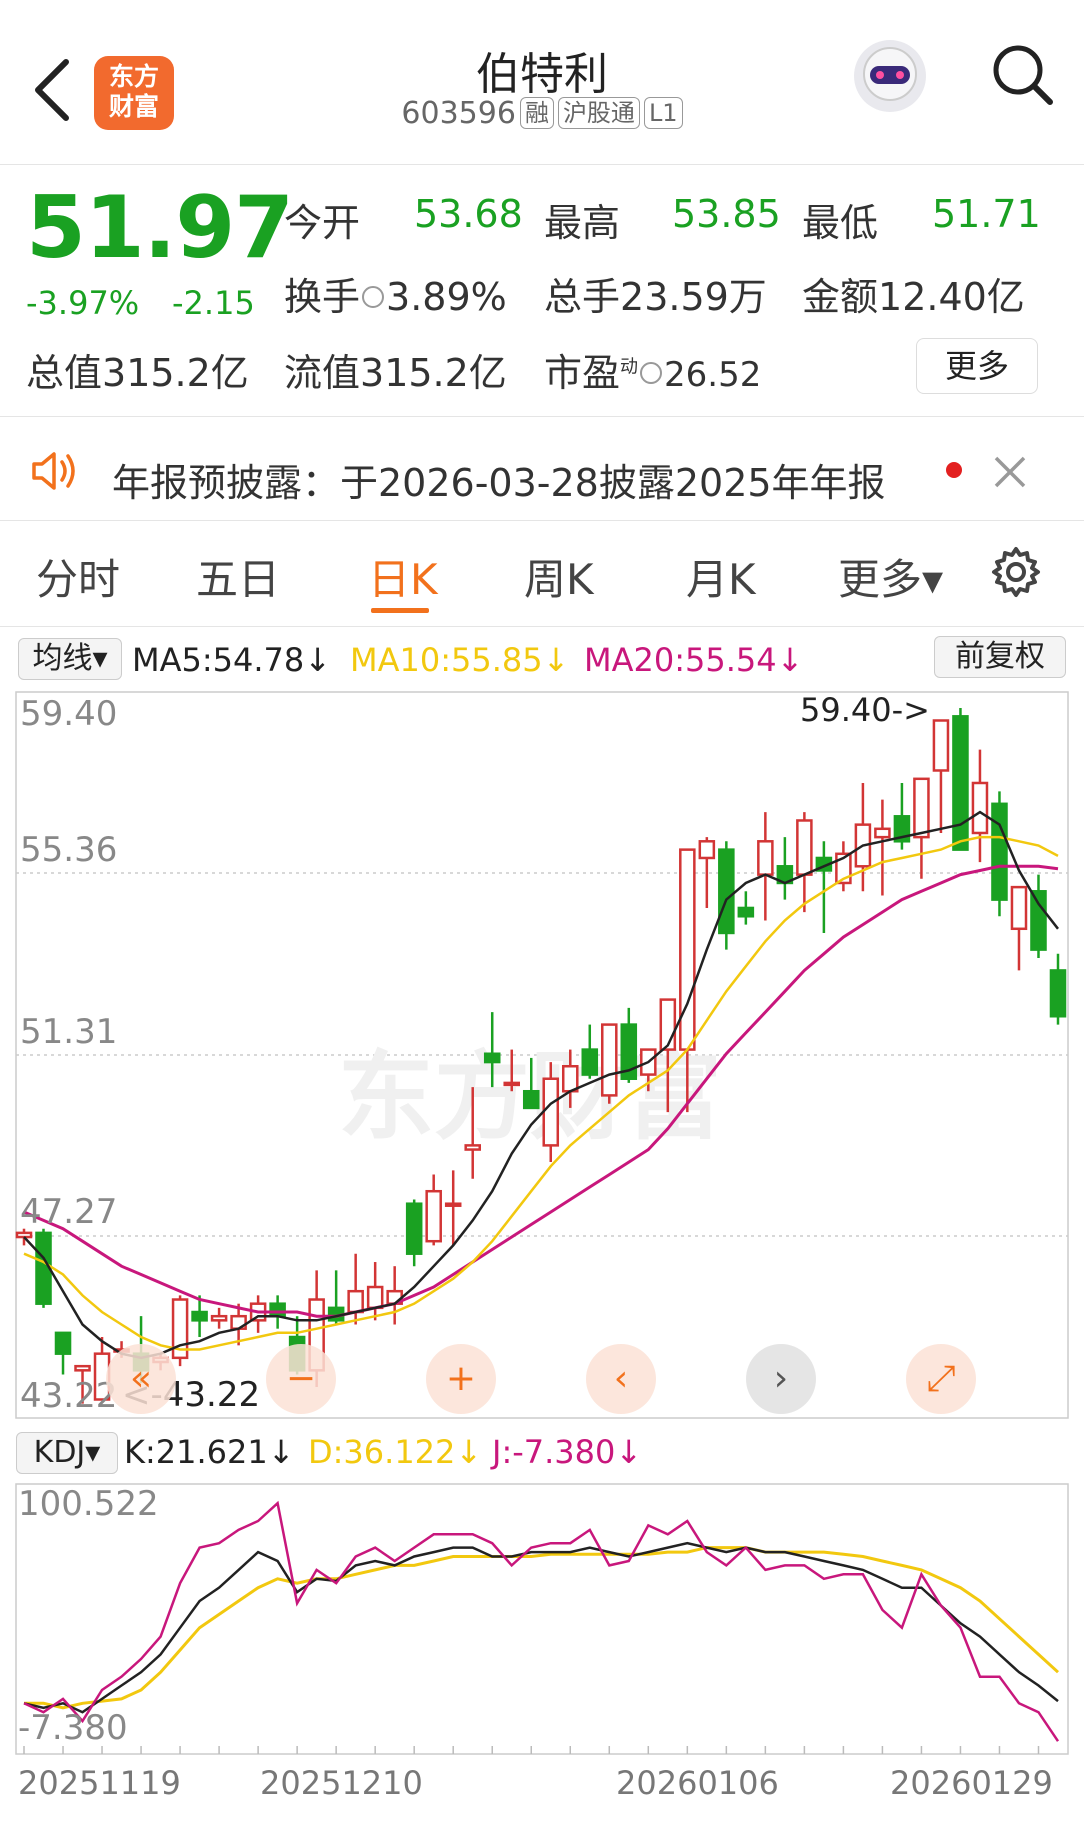 The image size is (1084, 1842). Describe the element at coordinates (70, 659) in the screenshot. I see `ma-selector: 均线▾` at that location.